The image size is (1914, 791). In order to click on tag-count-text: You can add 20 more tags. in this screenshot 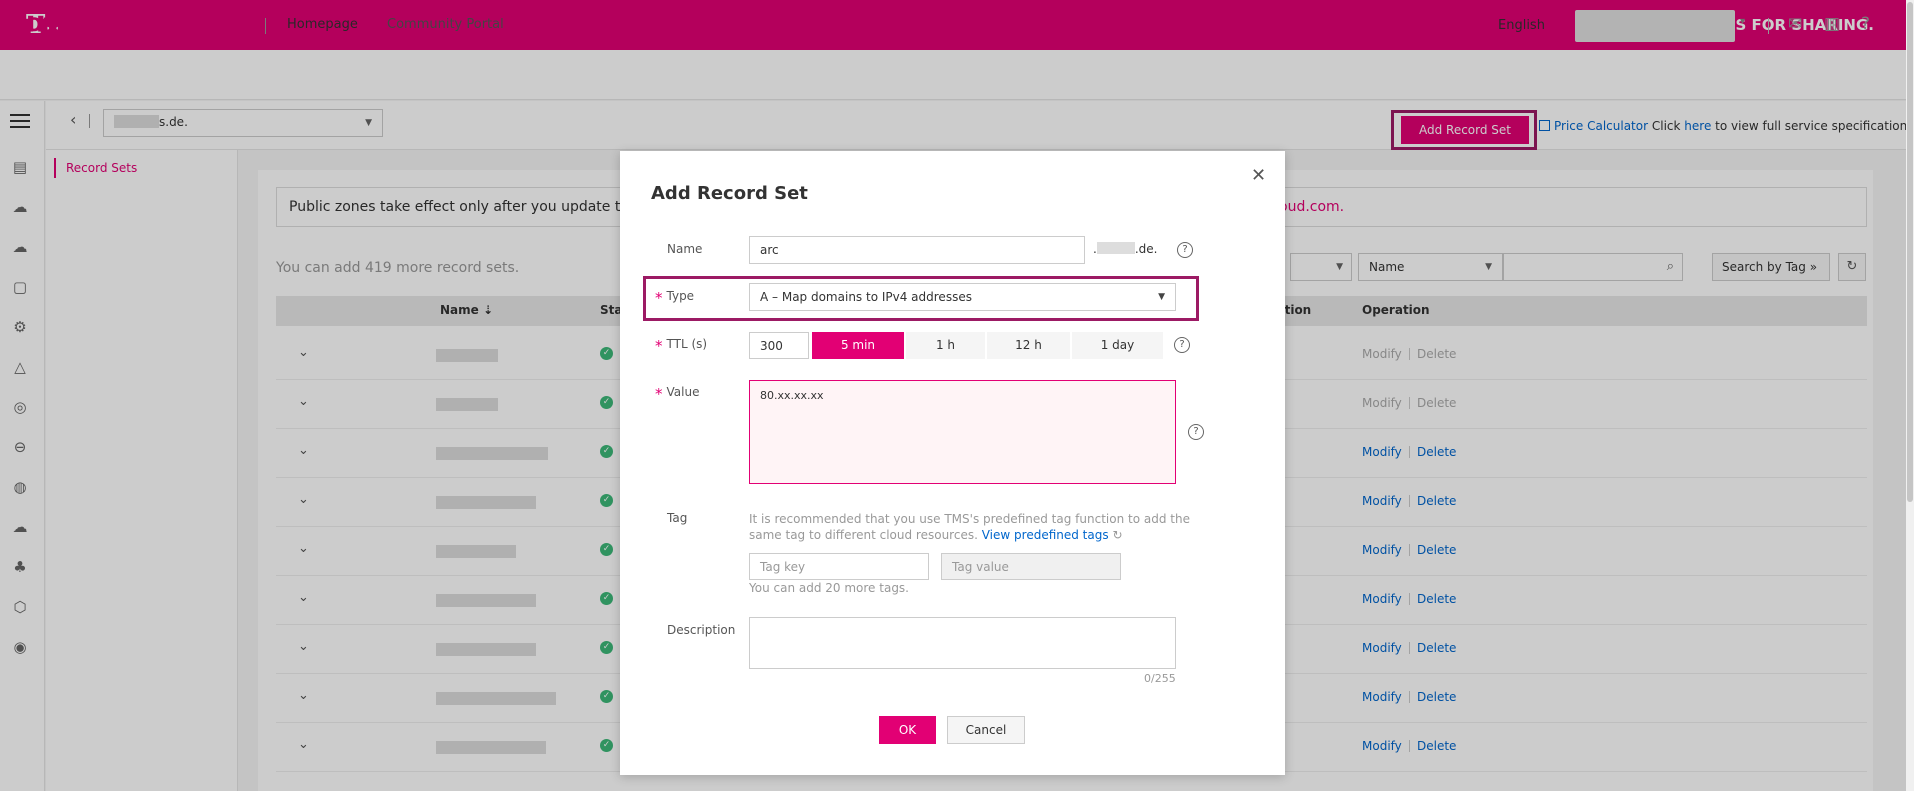, I will do `click(829, 588)`.